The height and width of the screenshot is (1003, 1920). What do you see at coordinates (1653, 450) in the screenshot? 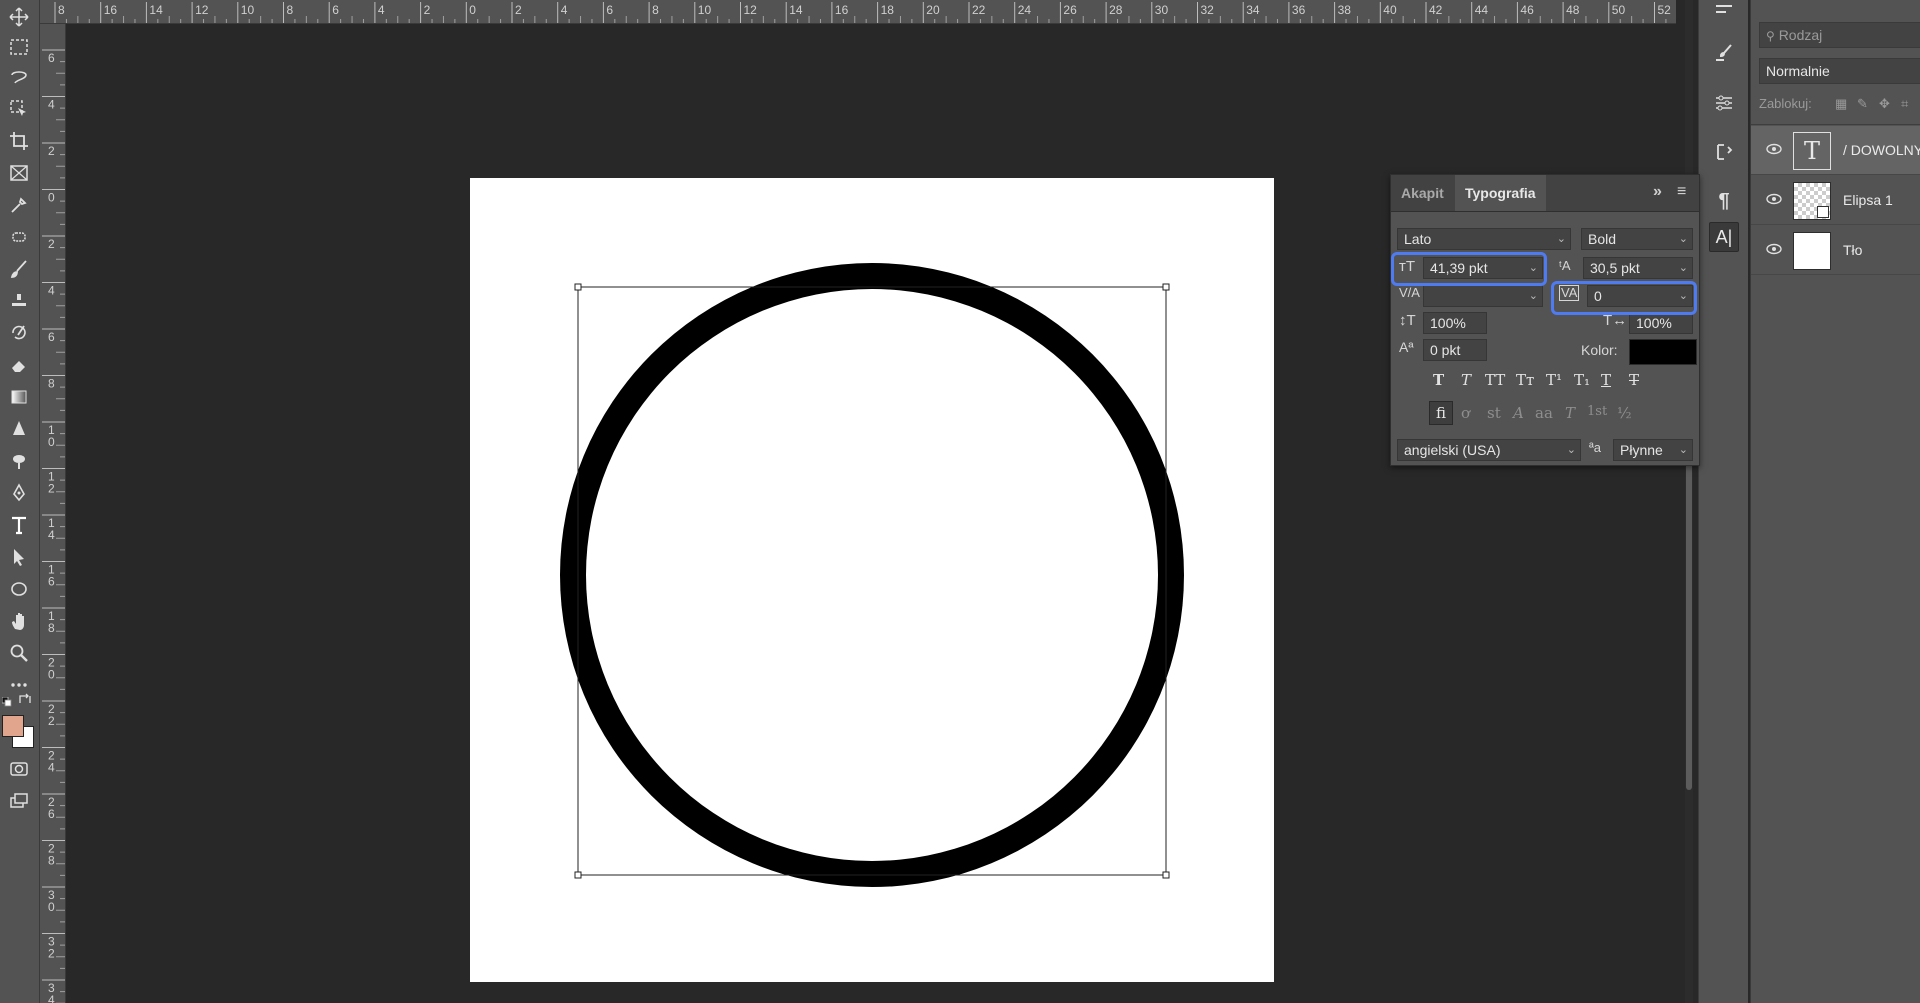
I see `antialias-select: Płynne ⌄` at bounding box center [1653, 450].